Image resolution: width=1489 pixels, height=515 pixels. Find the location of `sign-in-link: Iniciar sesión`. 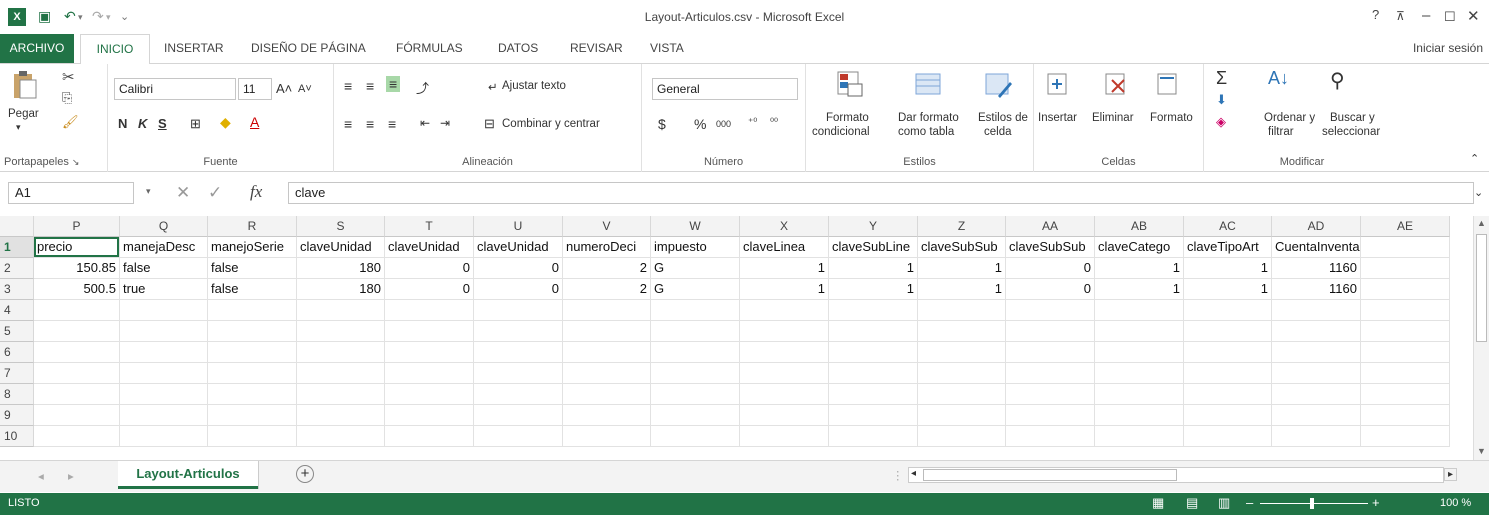

sign-in-link: Iniciar sesión is located at coordinates (1448, 48).